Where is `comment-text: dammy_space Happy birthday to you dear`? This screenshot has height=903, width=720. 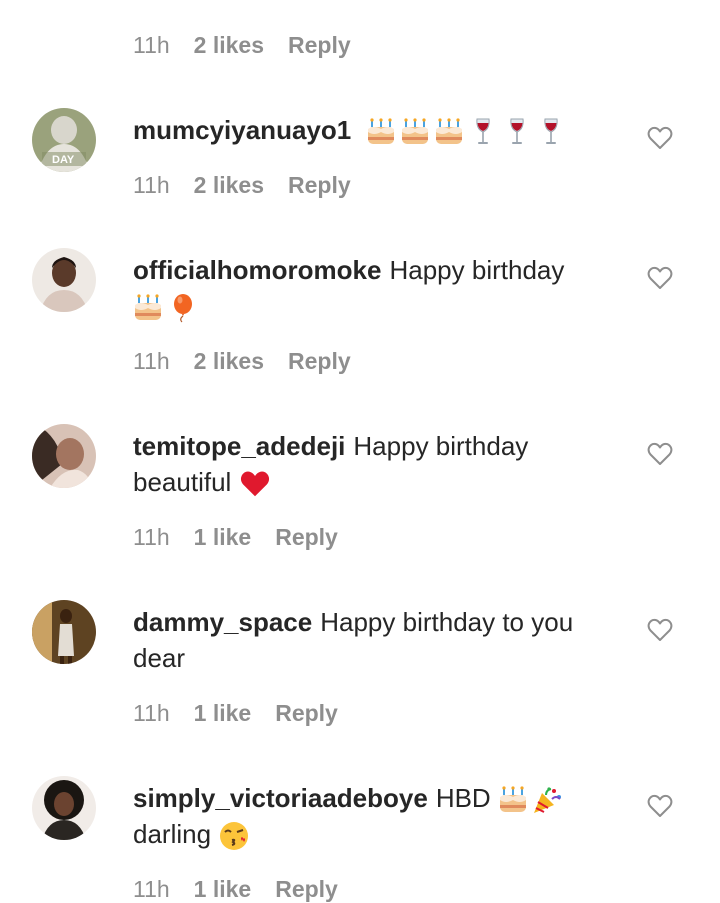 comment-text: dammy_space Happy birthday to you dear is located at coordinates (368, 640).